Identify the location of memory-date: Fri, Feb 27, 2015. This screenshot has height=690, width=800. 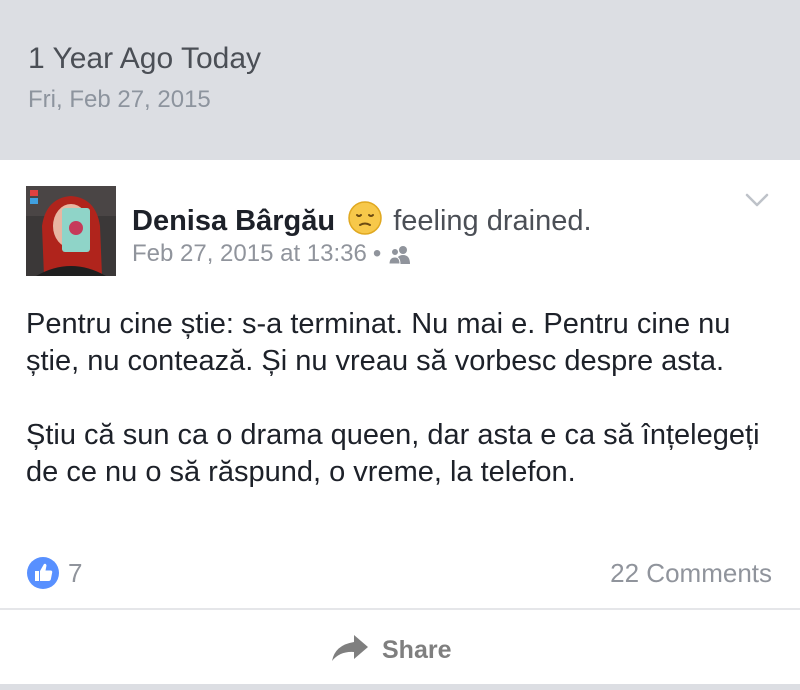
(119, 99).